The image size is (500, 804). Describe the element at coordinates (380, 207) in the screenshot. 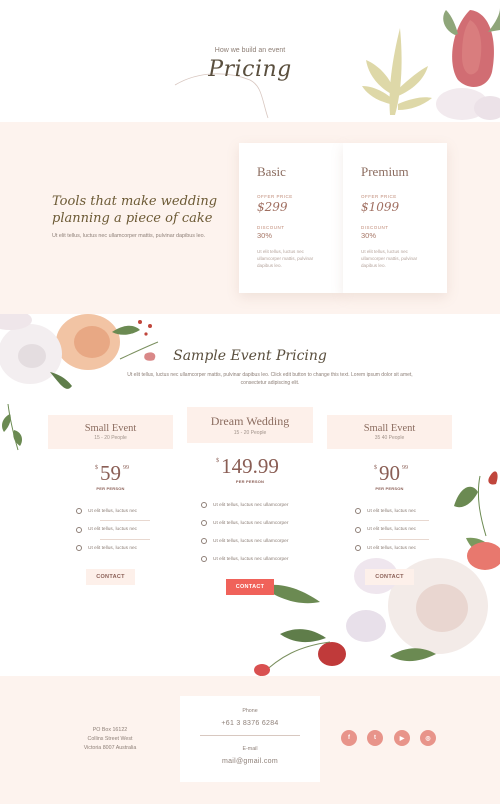

I see `offer-price: $1099` at that location.